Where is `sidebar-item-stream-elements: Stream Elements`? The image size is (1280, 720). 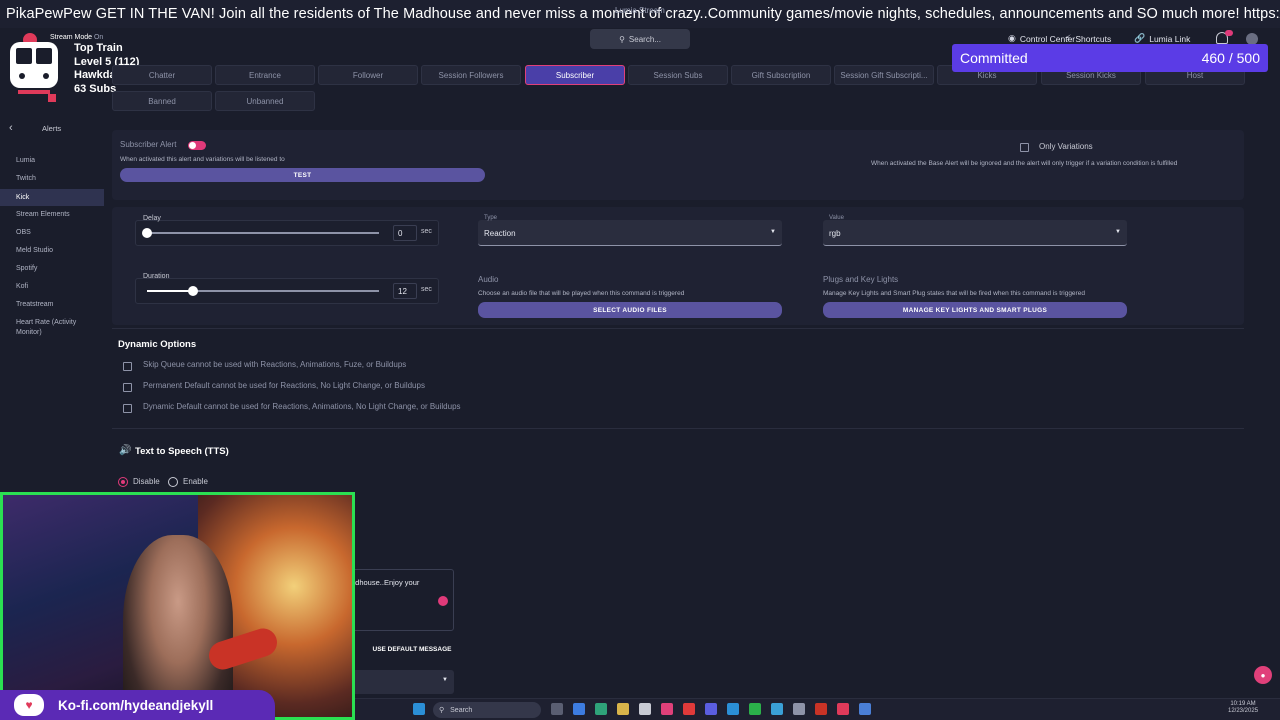 sidebar-item-stream-elements: Stream Elements is located at coordinates (52, 215).